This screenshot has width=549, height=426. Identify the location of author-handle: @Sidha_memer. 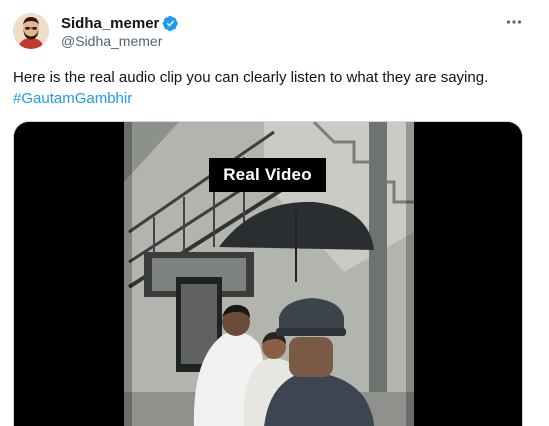
(111, 41).